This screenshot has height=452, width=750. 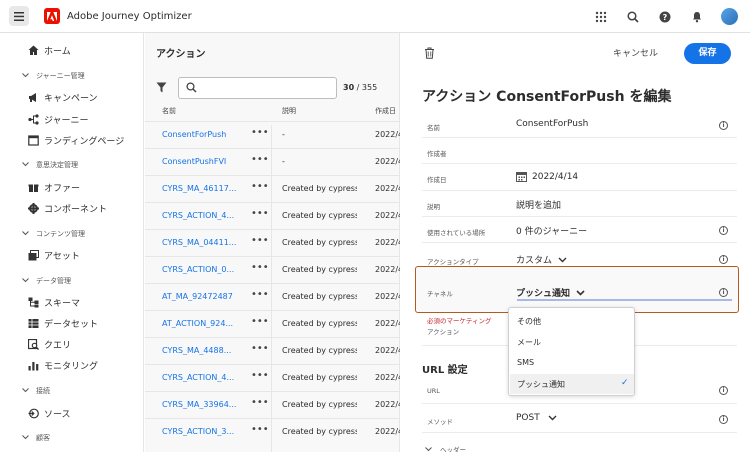 I want to click on hamburger-menu-button, so click(x=19, y=16).